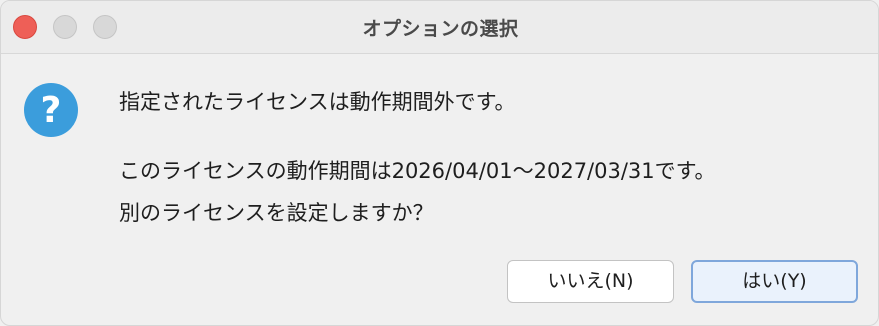 This screenshot has width=879, height=326. I want to click on yes-button: はい(Y), so click(774, 281).